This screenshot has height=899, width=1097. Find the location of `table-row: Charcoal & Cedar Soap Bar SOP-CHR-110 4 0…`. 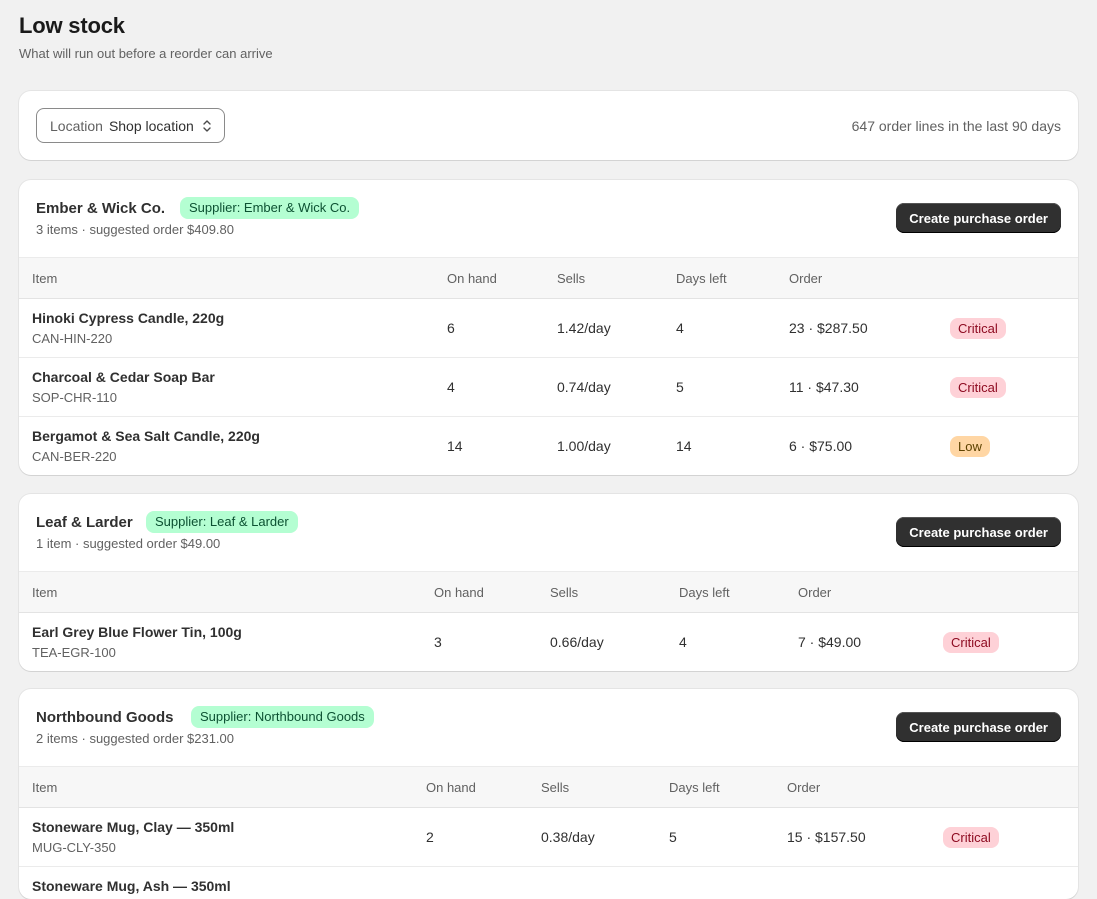

table-row: Charcoal & Cedar Soap Bar SOP-CHR-110 4 0… is located at coordinates (548, 387).